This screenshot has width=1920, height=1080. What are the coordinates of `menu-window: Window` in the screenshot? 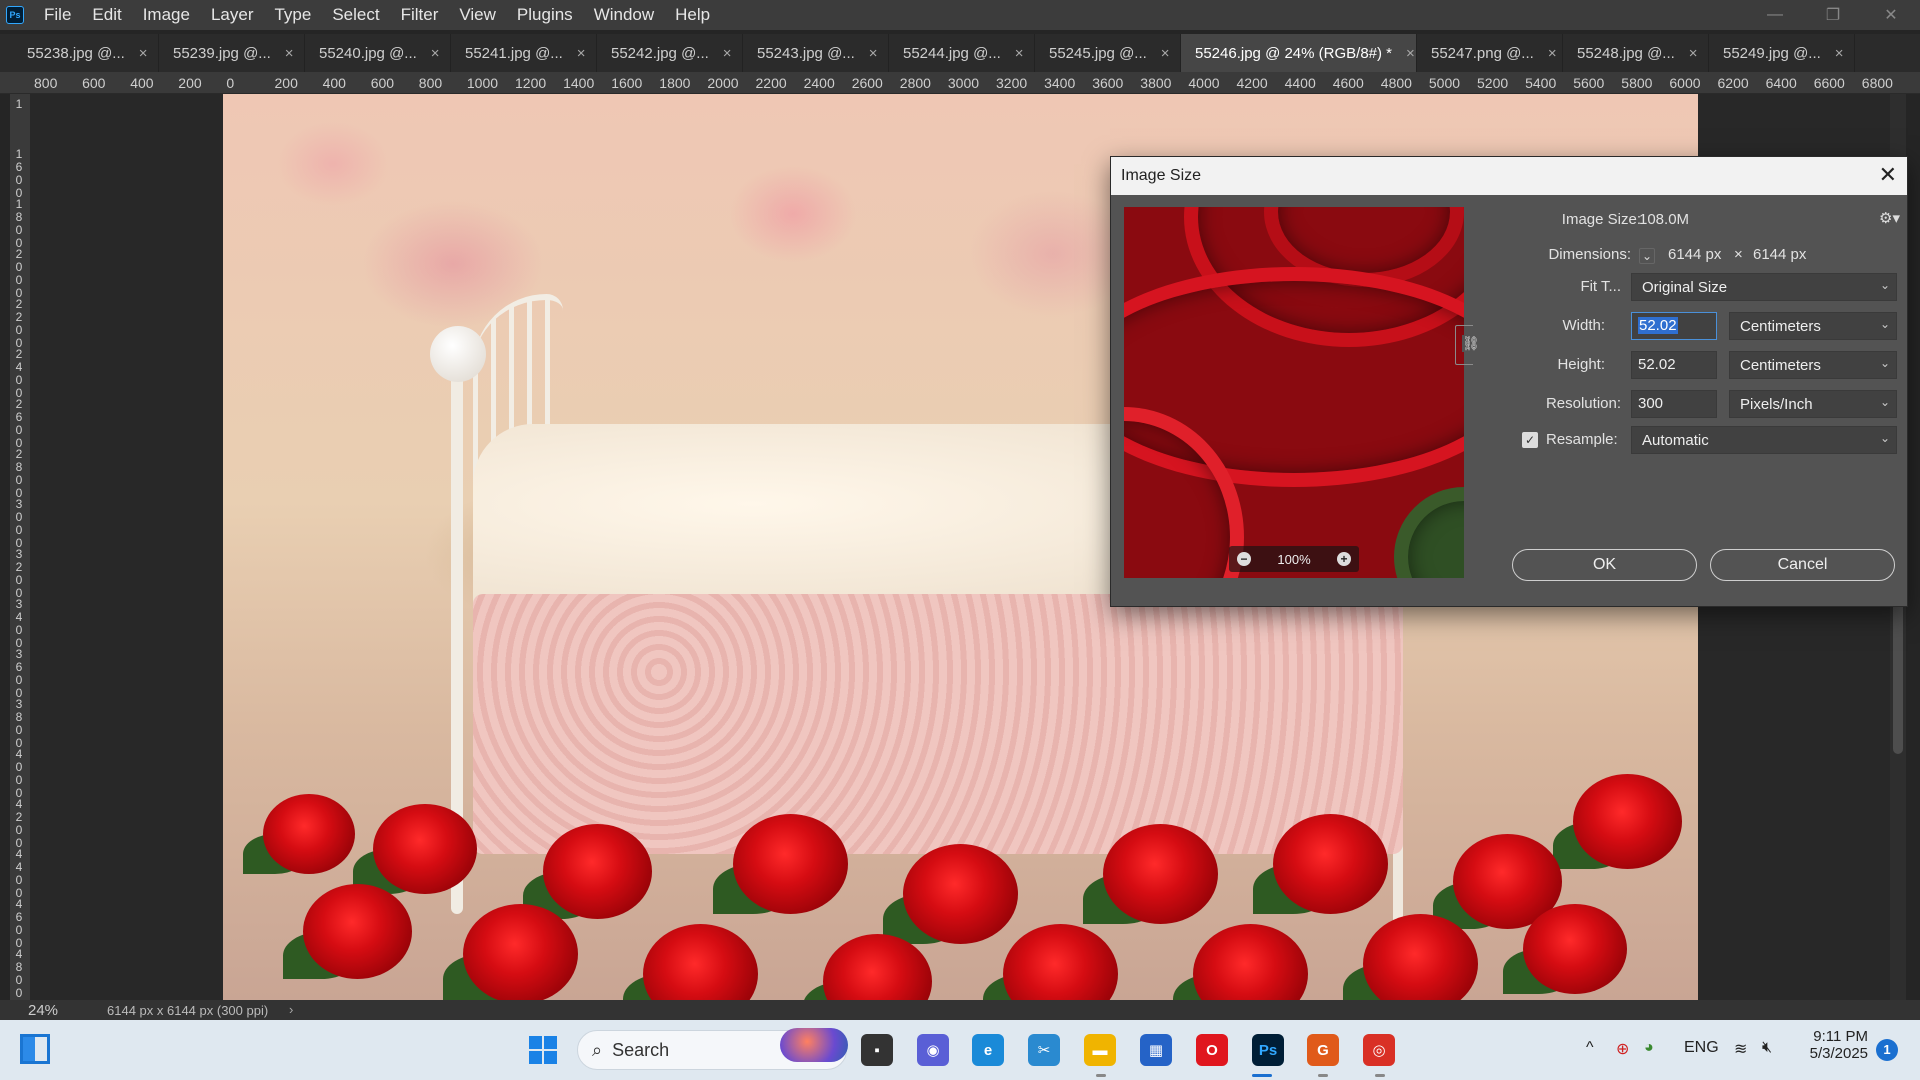 It's located at (624, 15).